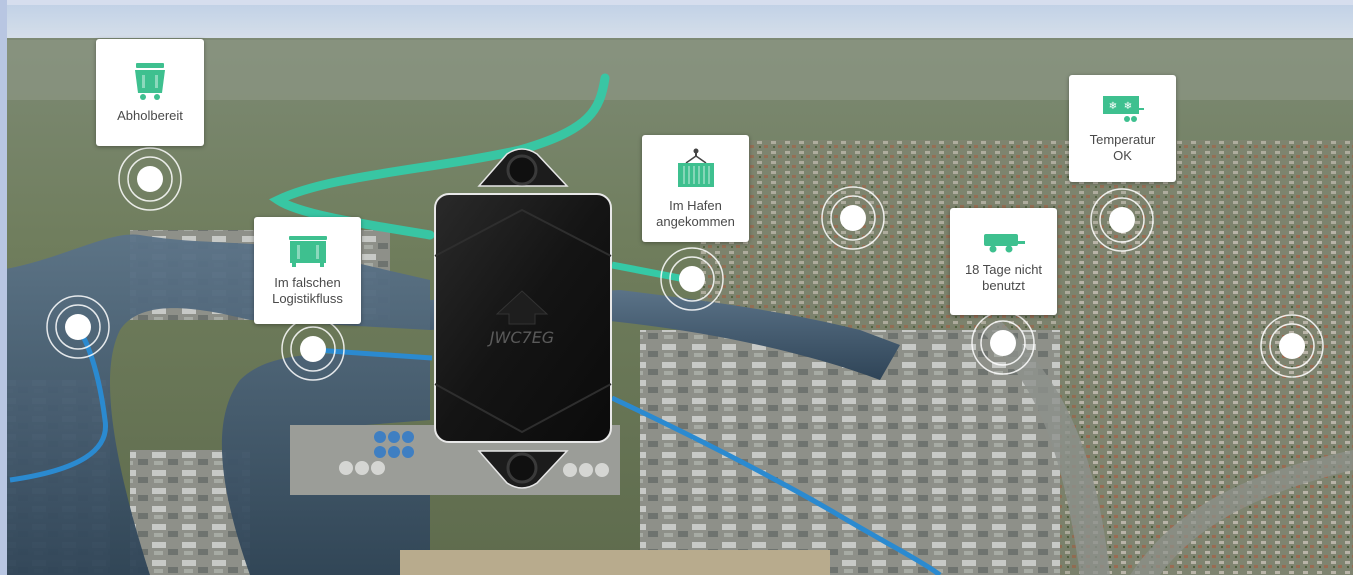  I want to click on refrigerated-trailer-icon: ❄ ❄, so click(1123, 109).